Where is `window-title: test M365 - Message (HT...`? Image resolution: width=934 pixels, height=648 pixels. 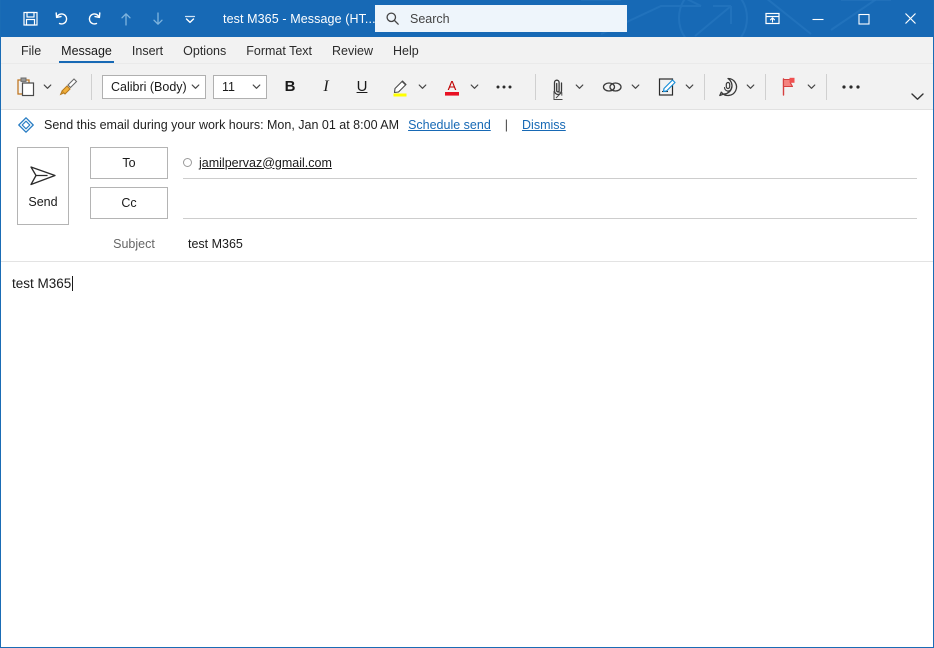
window-title: test M365 - Message (HT... is located at coordinates (299, 18).